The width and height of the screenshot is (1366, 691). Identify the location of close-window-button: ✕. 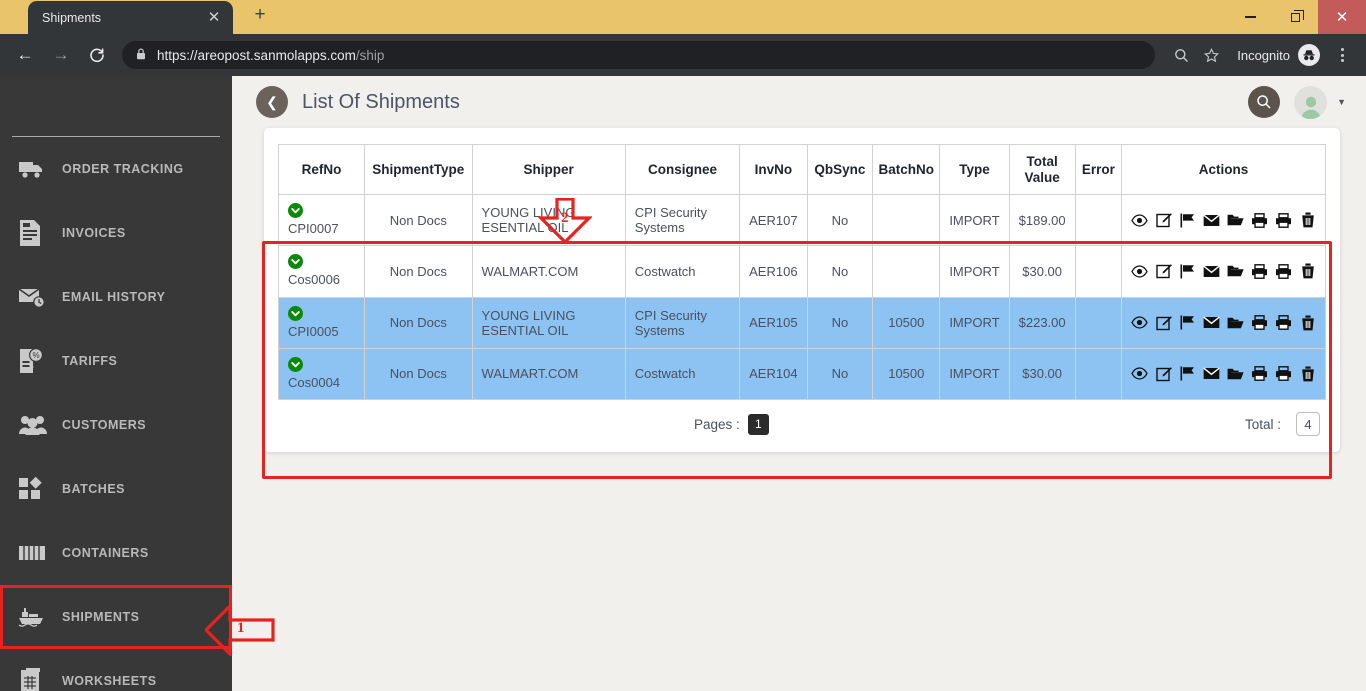
(1342, 17).